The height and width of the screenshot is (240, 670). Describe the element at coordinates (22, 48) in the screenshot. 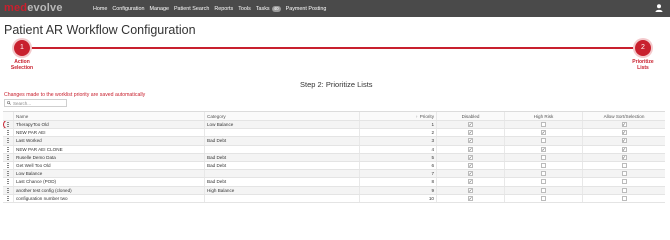

I see `step-1-circle: 1` at that location.